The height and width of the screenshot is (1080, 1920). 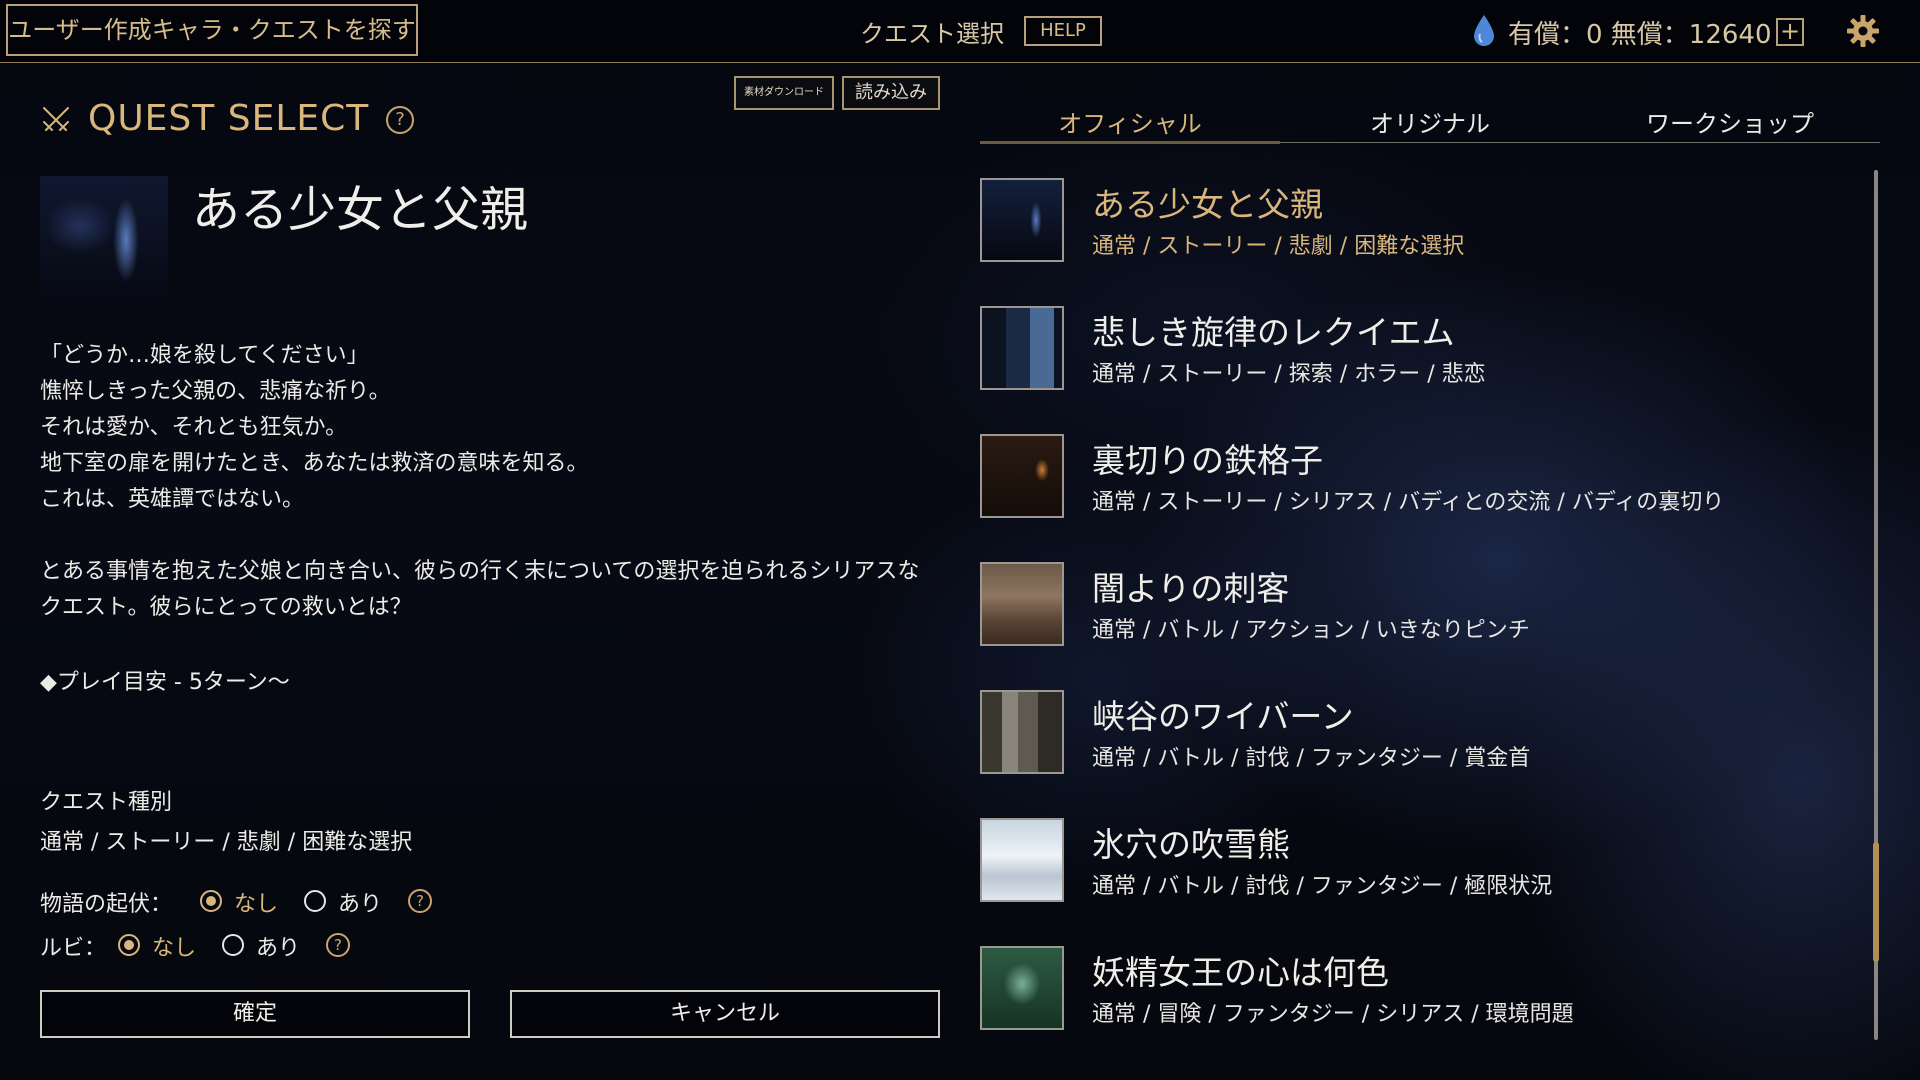 I want to click on add-currency-button: +, so click(x=1790, y=32).